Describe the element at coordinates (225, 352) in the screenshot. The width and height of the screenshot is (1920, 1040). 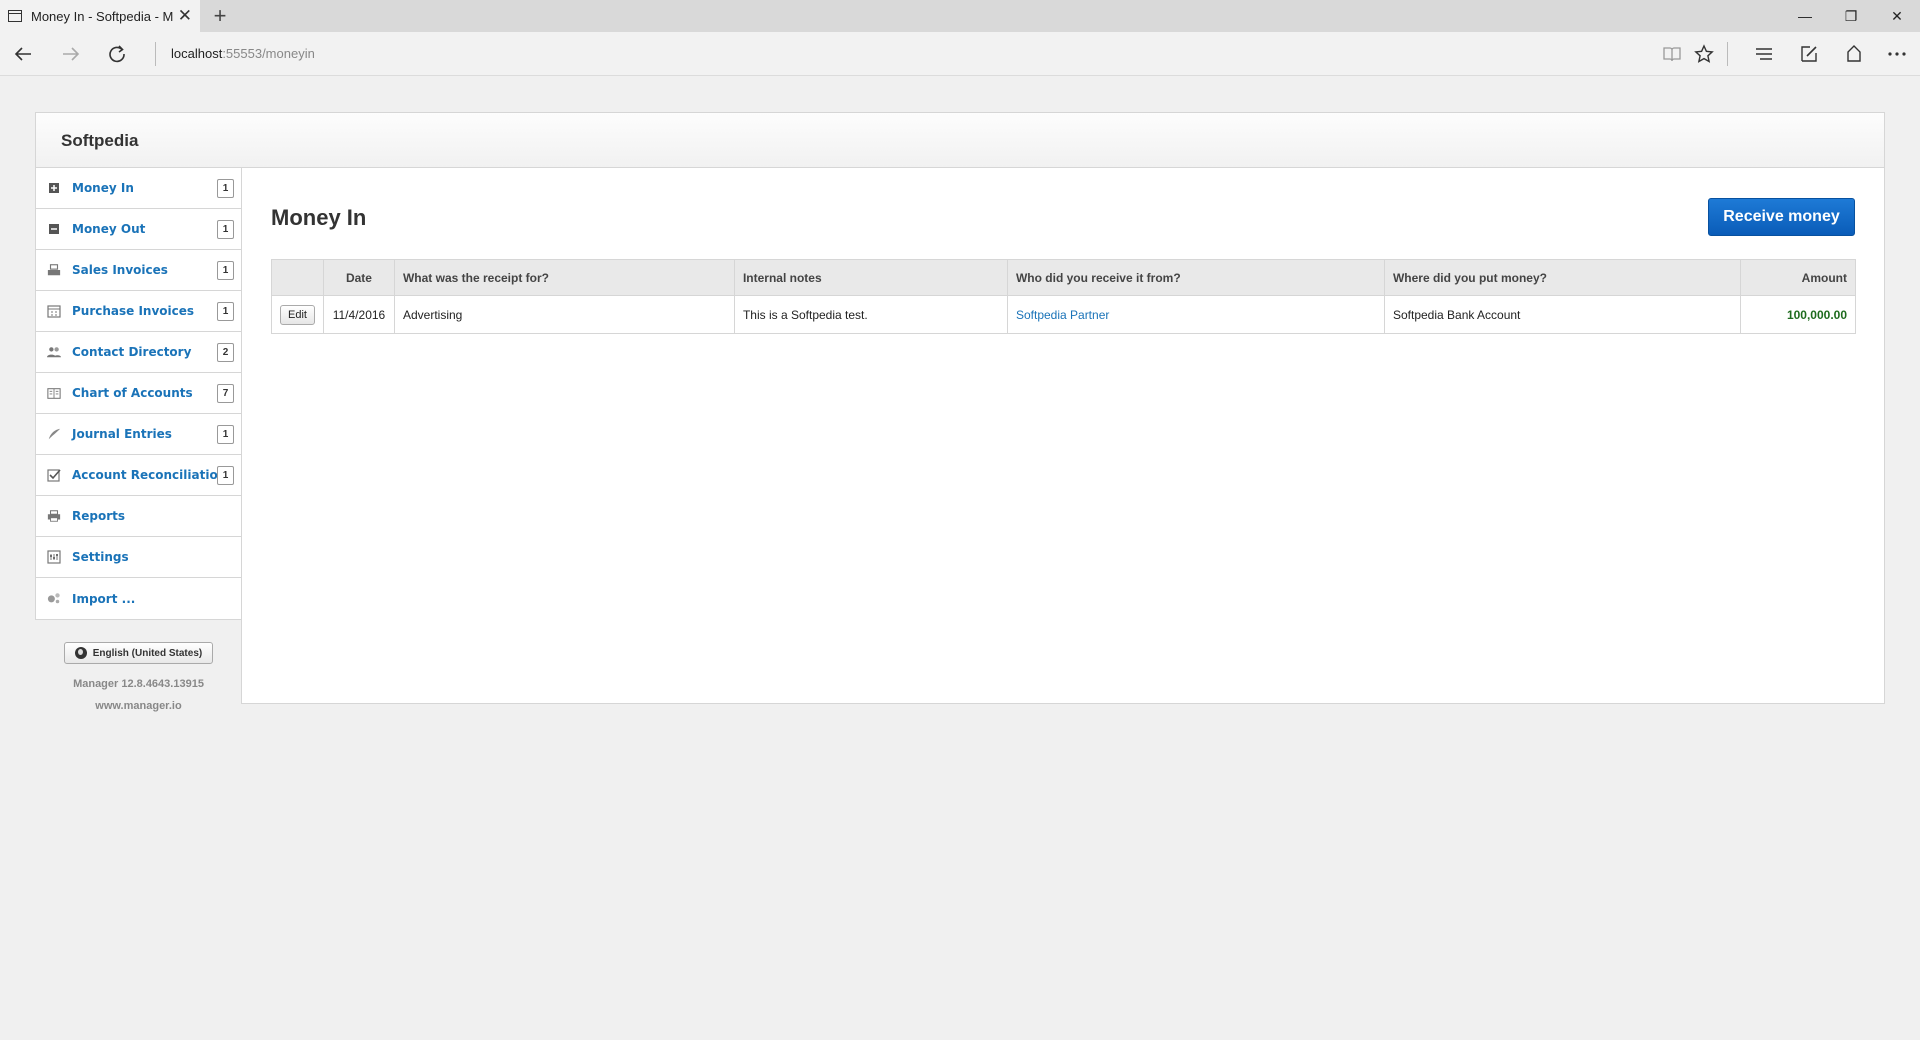
I see `count-badge: 2` at that location.